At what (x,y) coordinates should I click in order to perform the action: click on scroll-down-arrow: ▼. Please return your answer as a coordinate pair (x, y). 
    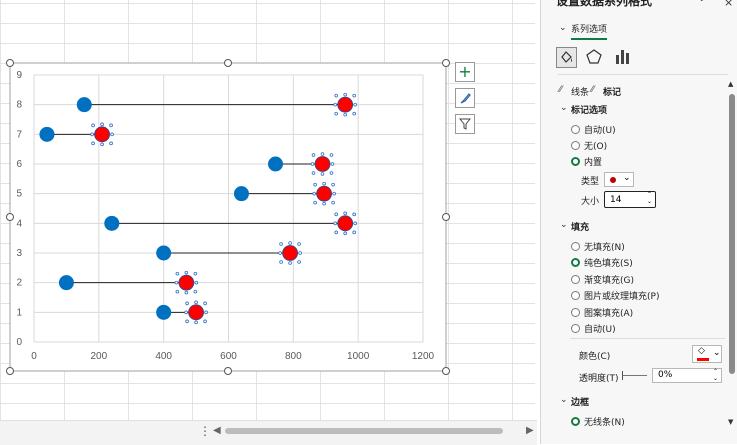
    Looking at the image, I should click on (730, 422).